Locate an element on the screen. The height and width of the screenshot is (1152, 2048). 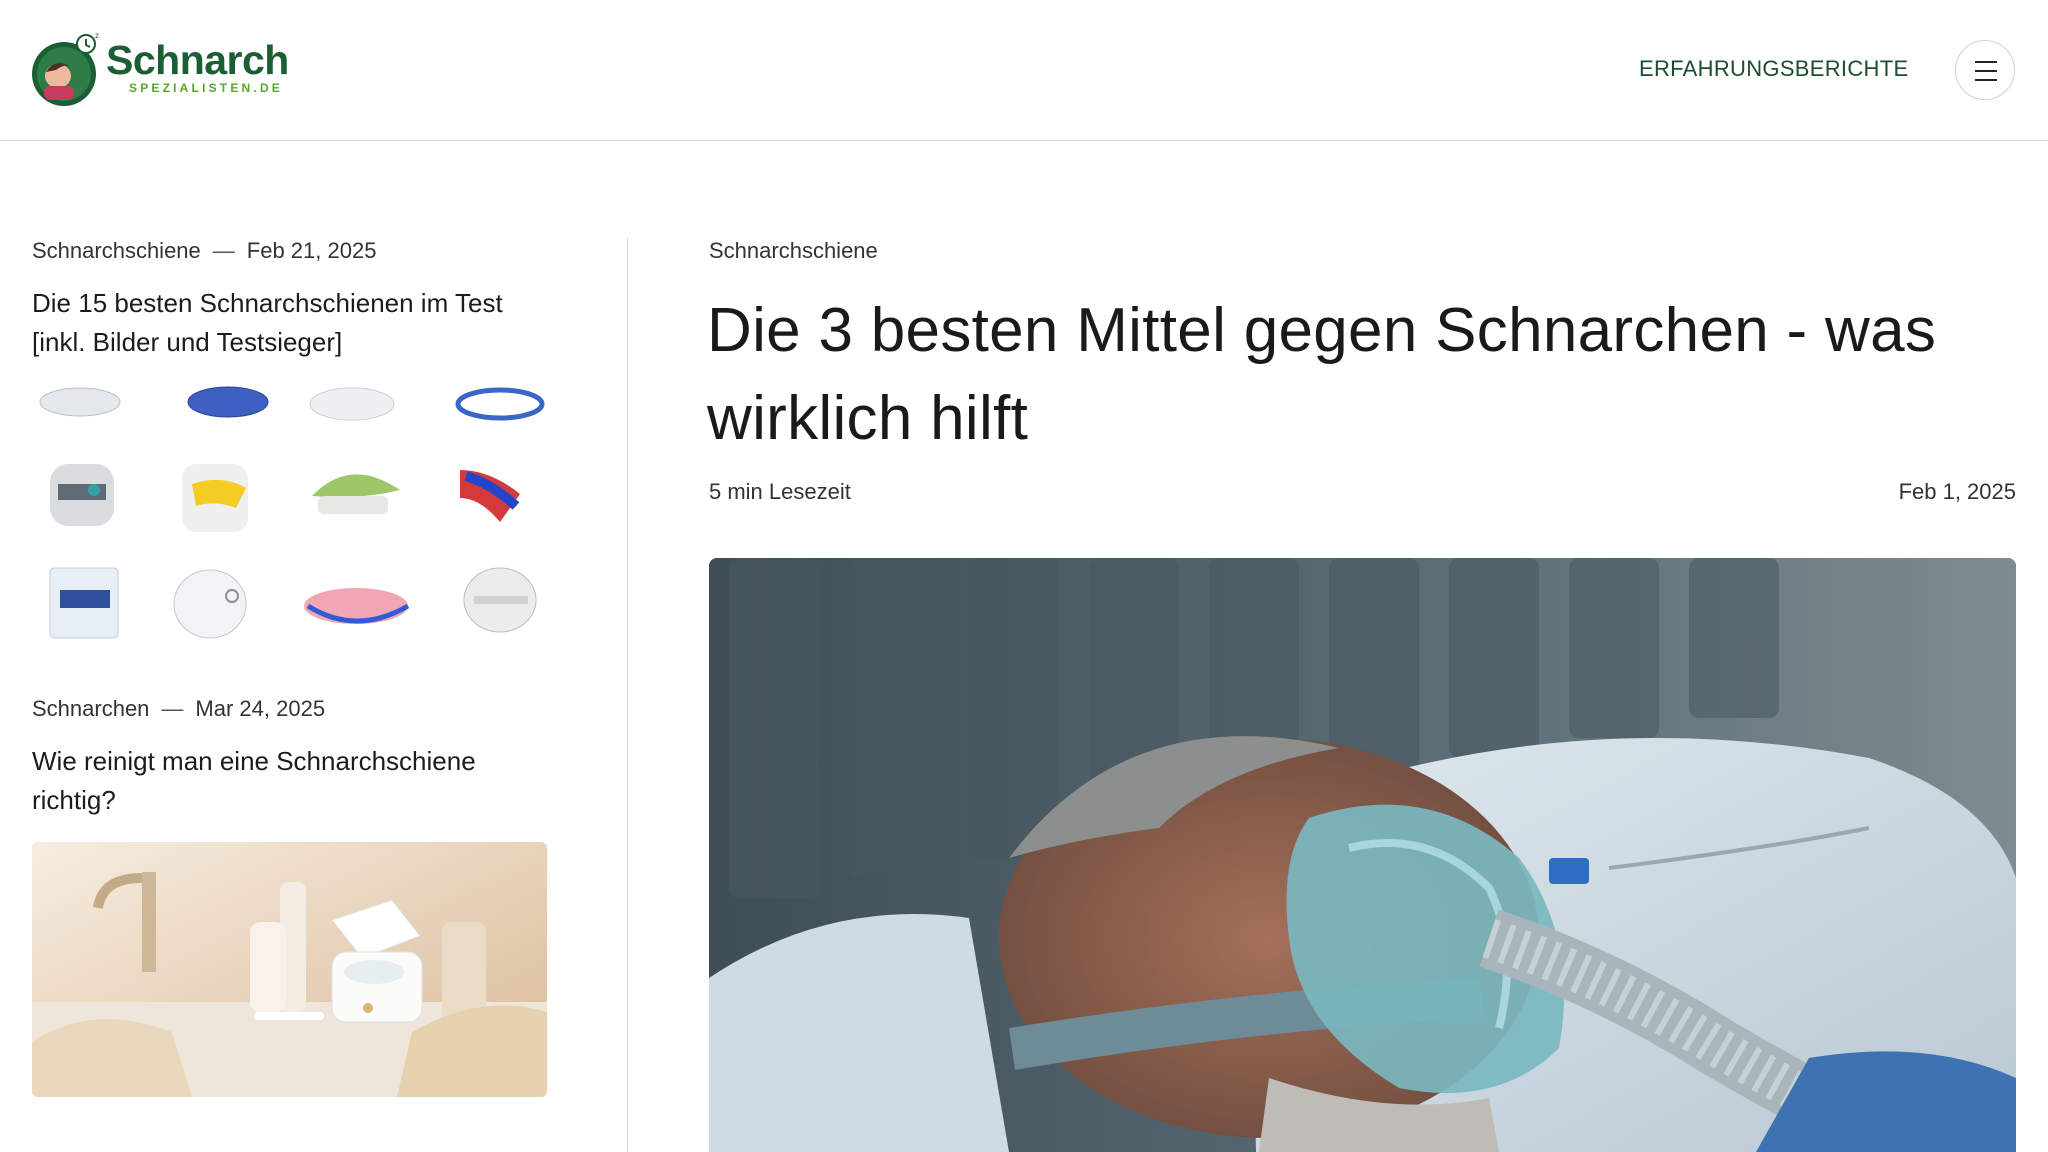
article-date: Feb 21, 2025 is located at coordinates (311, 250).